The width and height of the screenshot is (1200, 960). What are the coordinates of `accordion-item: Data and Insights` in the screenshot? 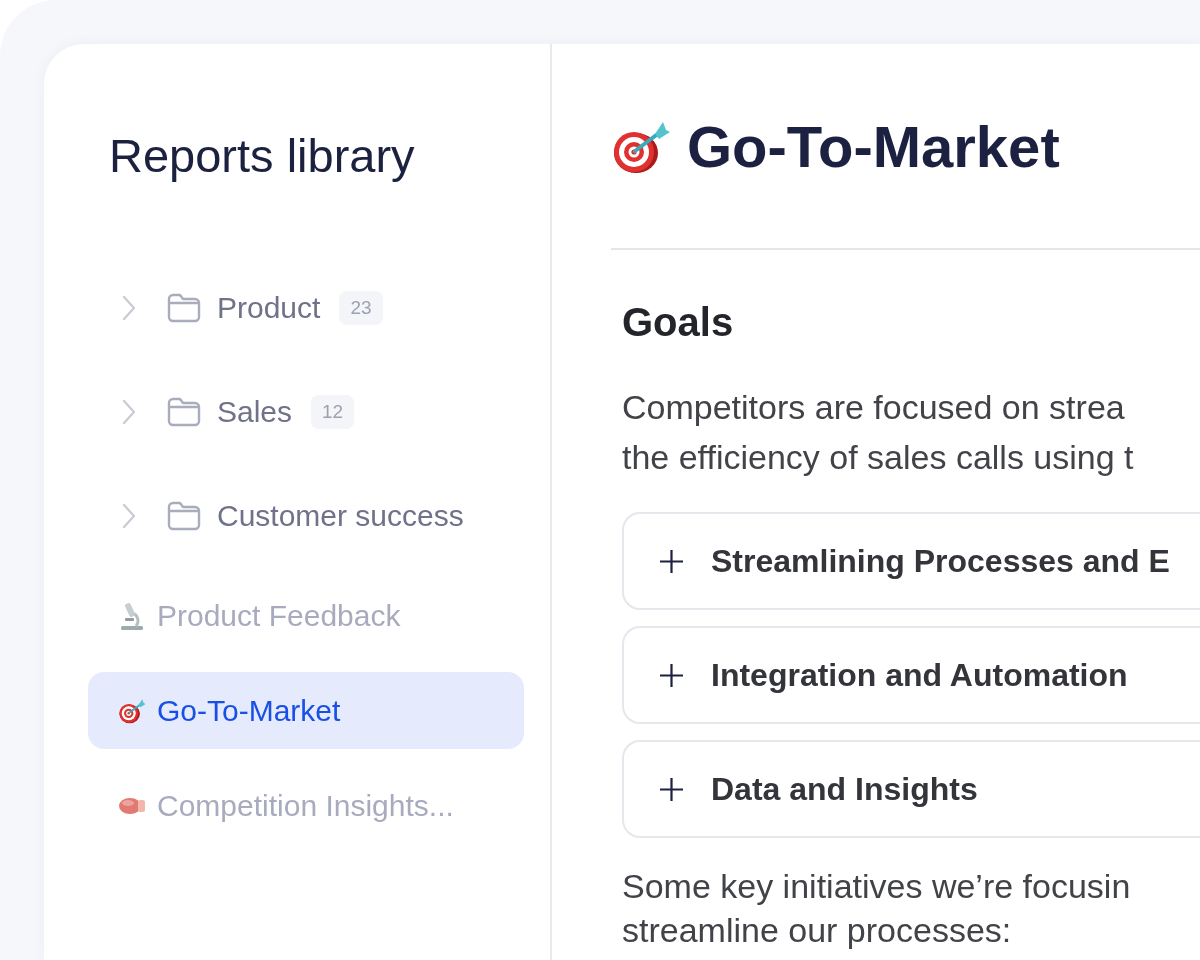 It's located at (911, 789).